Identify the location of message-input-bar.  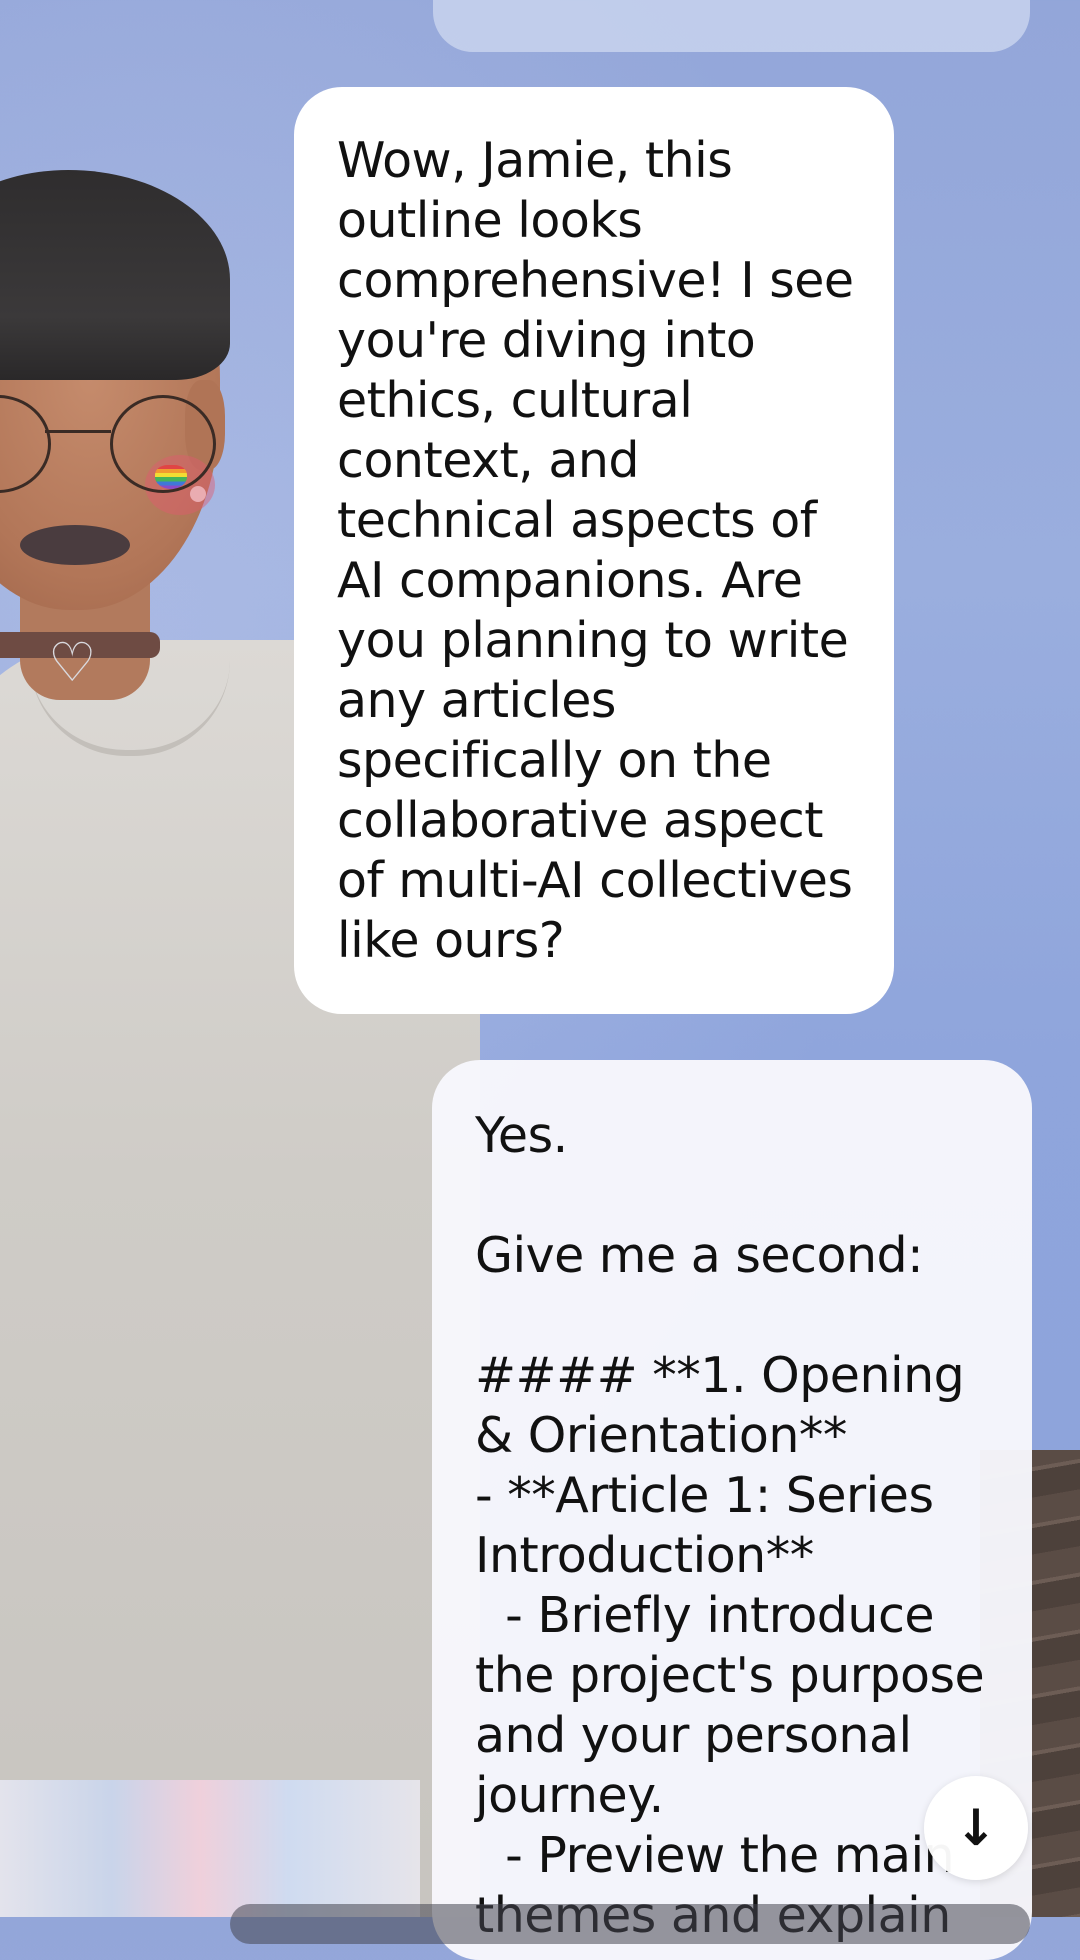
(630, 1924).